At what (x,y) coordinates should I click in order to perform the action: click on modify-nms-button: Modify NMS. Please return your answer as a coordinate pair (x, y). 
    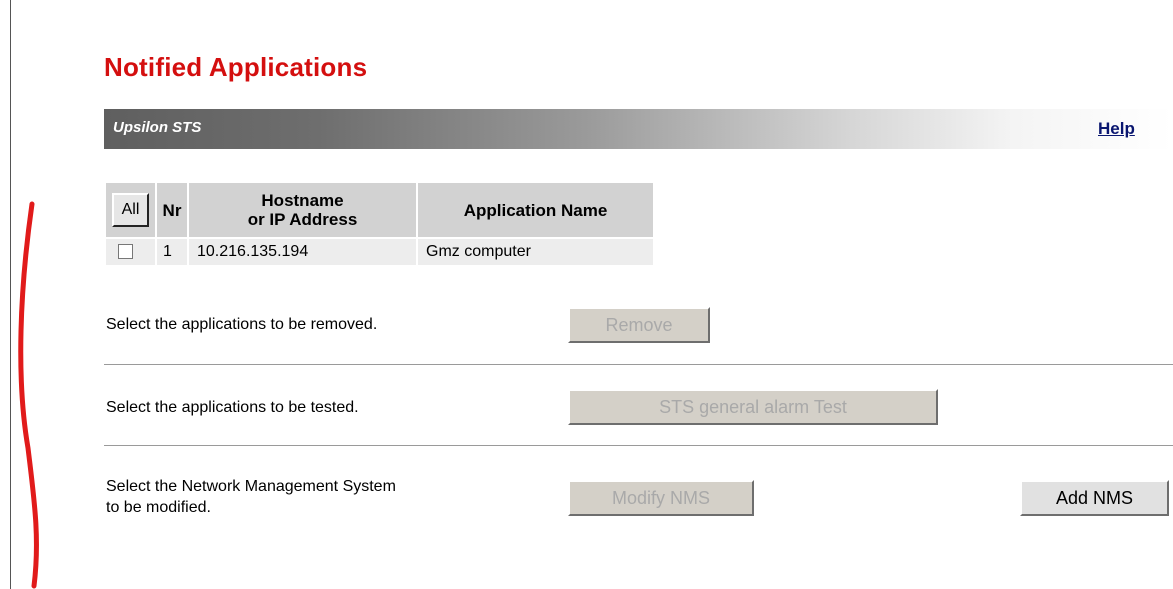
    Looking at the image, I should click on (661, 498).